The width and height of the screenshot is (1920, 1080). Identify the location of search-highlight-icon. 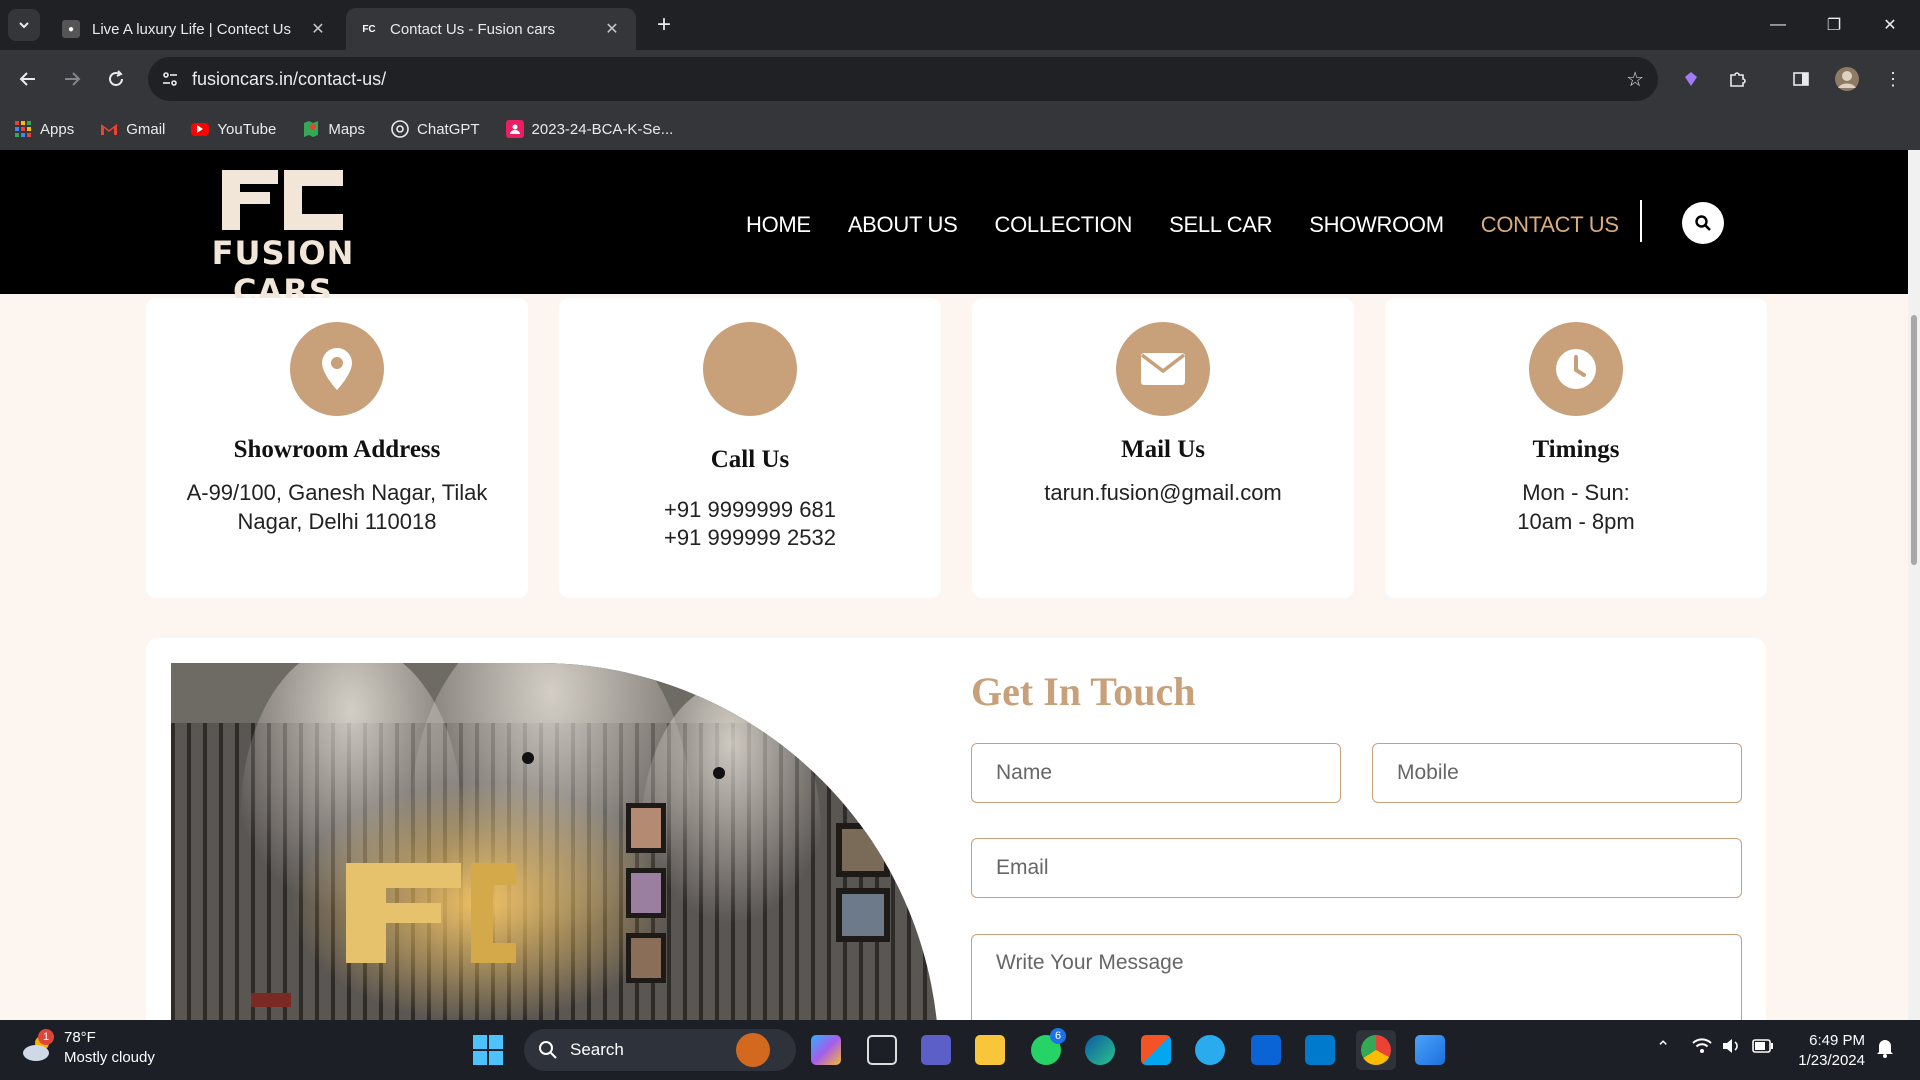
(753, 1050).